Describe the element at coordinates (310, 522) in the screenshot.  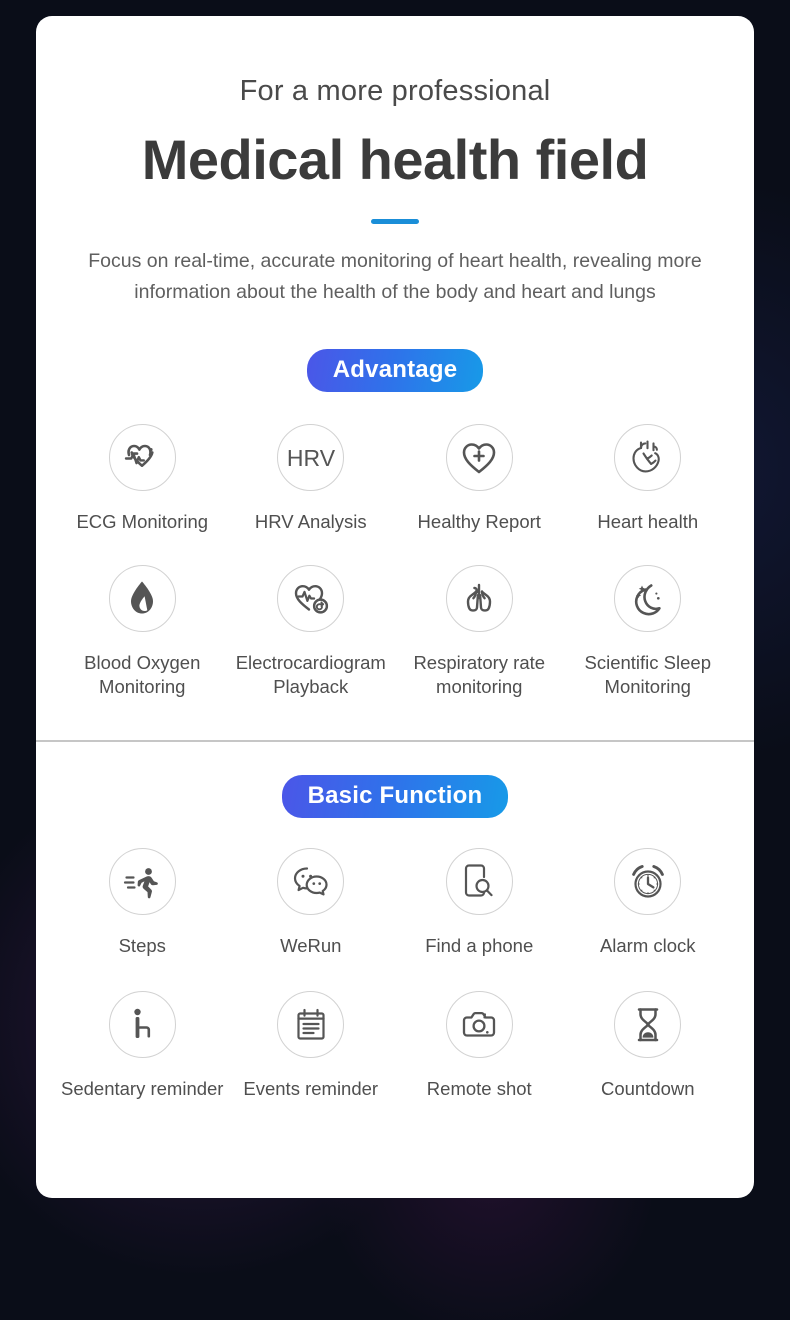
I see `feature-label: HRV Analysis` at that location.